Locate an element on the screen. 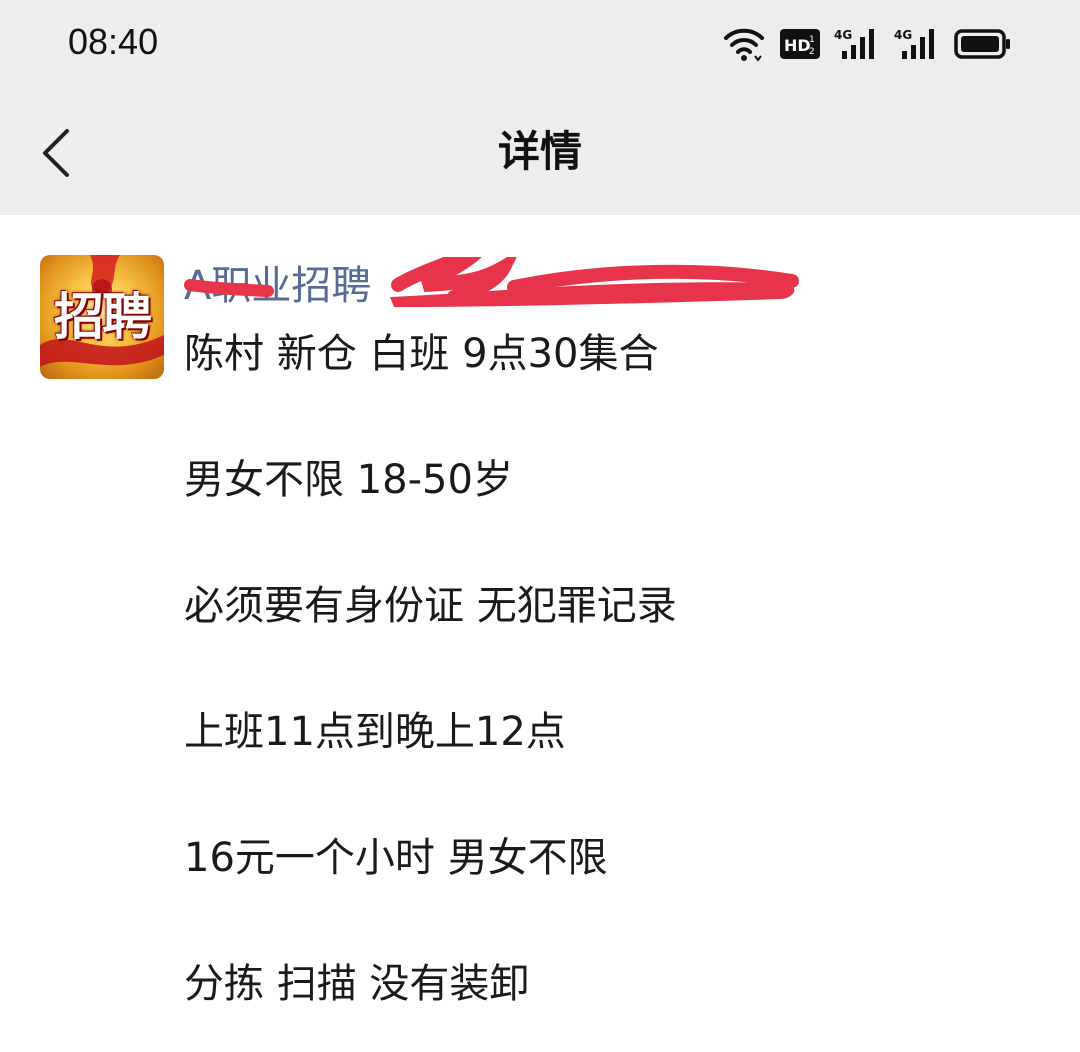 Image resolution: width=1080 pixels, height=1052 pixels. wifi-icon is located at coordinates (744, 44).